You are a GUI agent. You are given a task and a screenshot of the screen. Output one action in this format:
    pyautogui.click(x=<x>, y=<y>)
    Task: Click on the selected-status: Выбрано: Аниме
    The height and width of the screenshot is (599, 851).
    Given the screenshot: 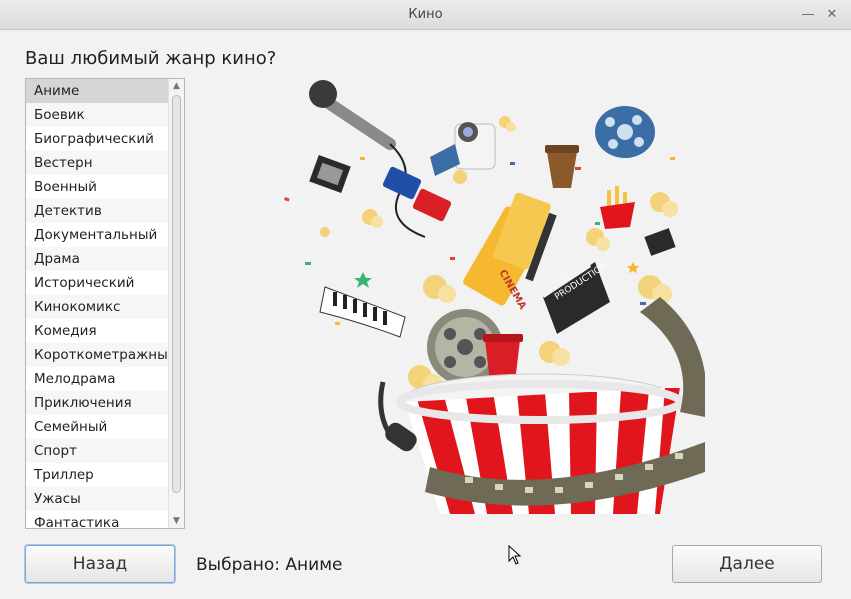 What is the action you would take?
    pyautogui.click(x=269, y=565)
    